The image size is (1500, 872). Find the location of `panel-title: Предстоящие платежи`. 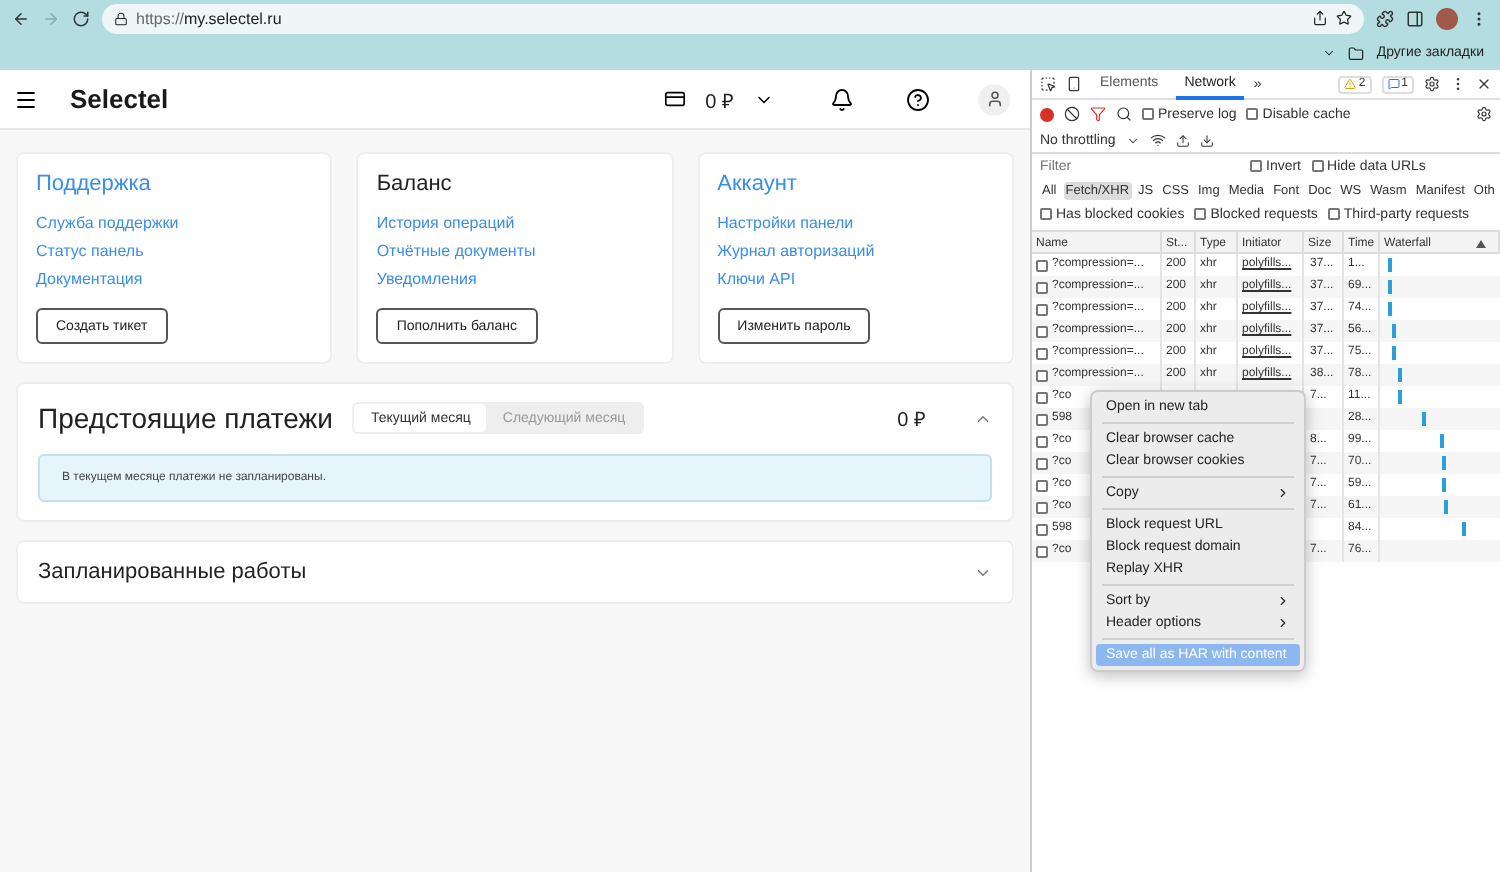

panel-title: Предстоящие платежи is located at coordinates (185, 418).